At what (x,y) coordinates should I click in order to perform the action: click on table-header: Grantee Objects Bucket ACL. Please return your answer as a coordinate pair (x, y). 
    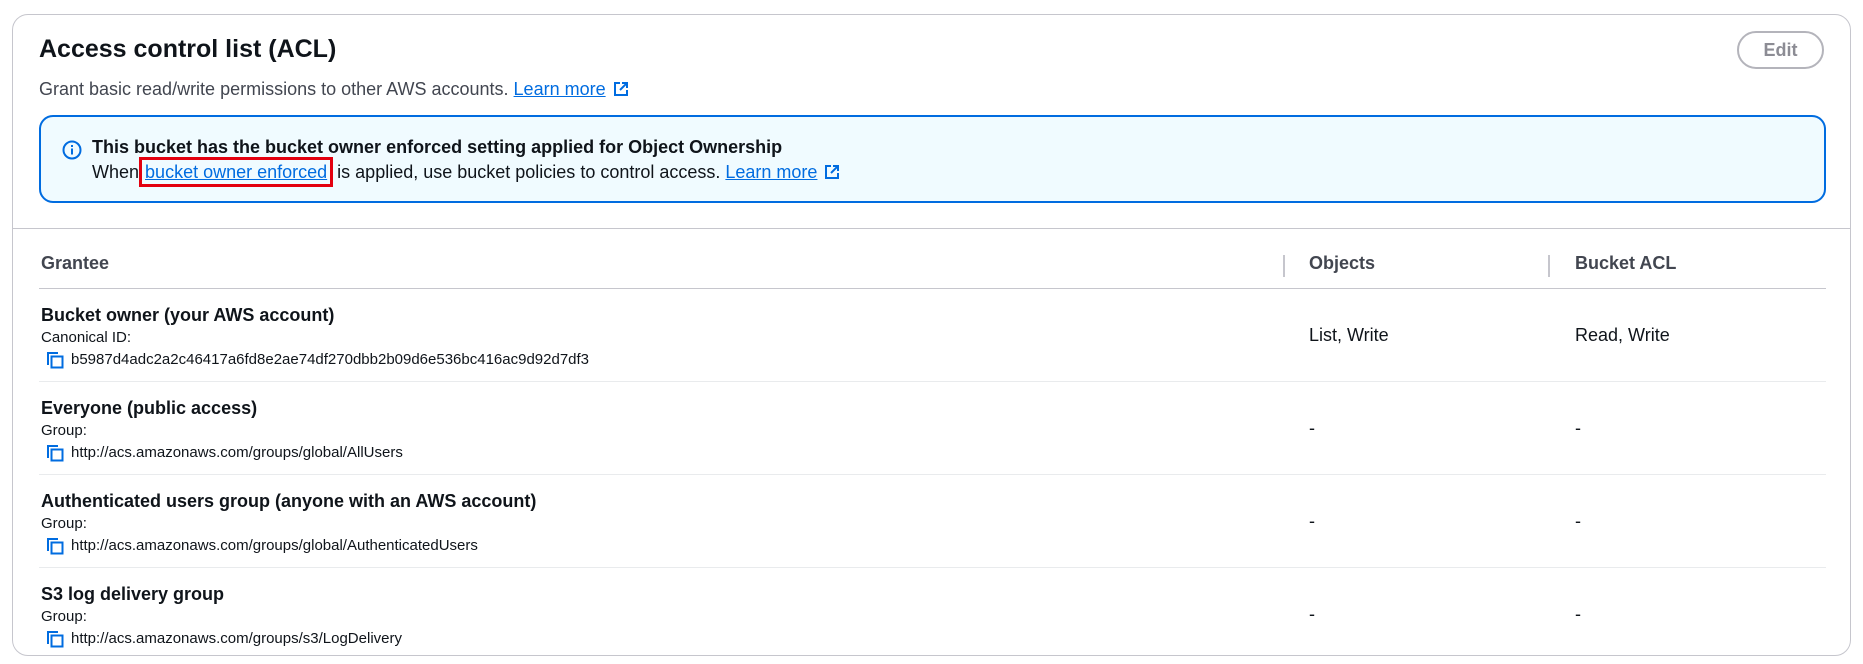
    Looking at the image, I should click on (932, 263).